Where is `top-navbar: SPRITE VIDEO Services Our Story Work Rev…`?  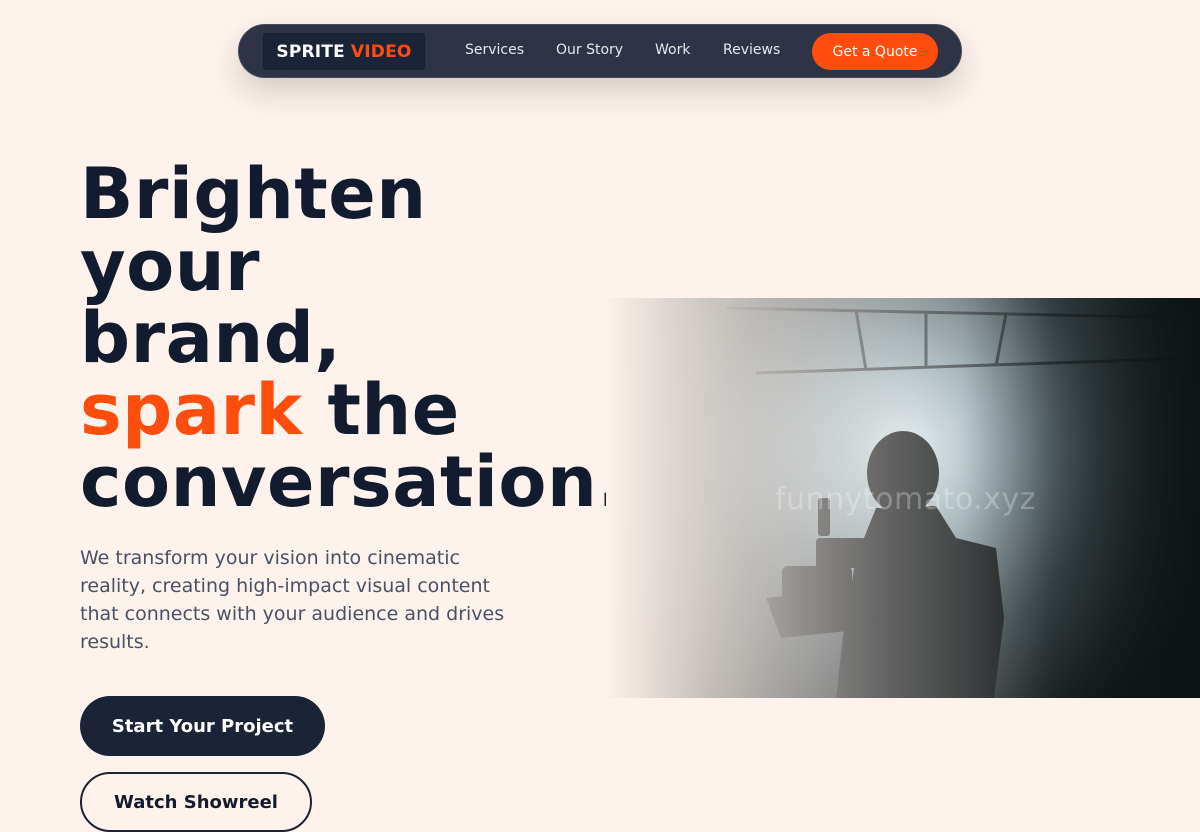
top-navbar: SPRITE VIDEO Services Our Story Work Rev… is located at coordinates (600, 51).